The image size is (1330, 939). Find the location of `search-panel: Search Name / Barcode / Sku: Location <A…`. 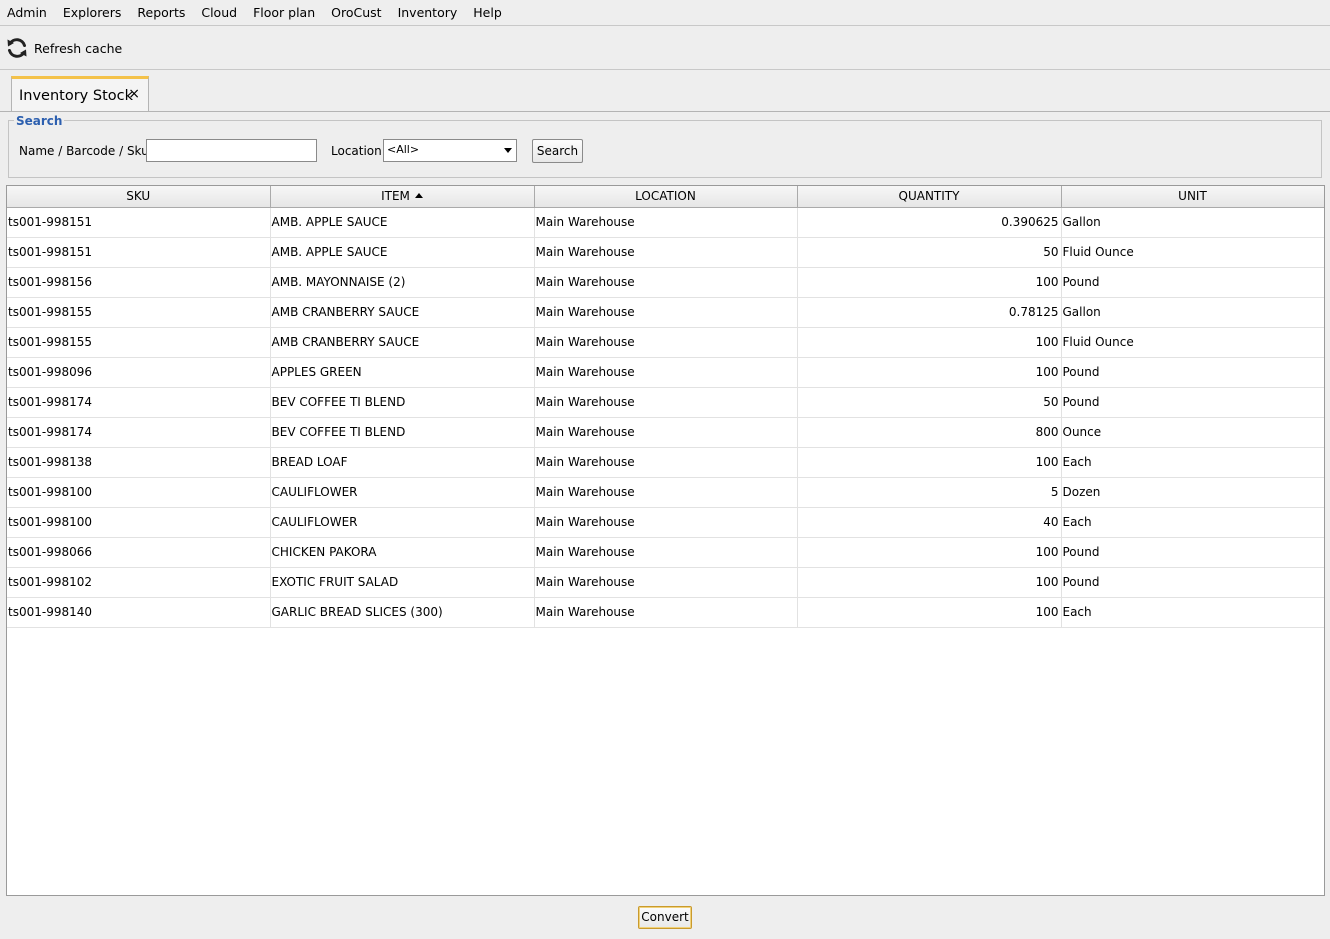

search-panel: Search Name / Barcode / Sku: Location <A… is located at coordinates (665, 146).